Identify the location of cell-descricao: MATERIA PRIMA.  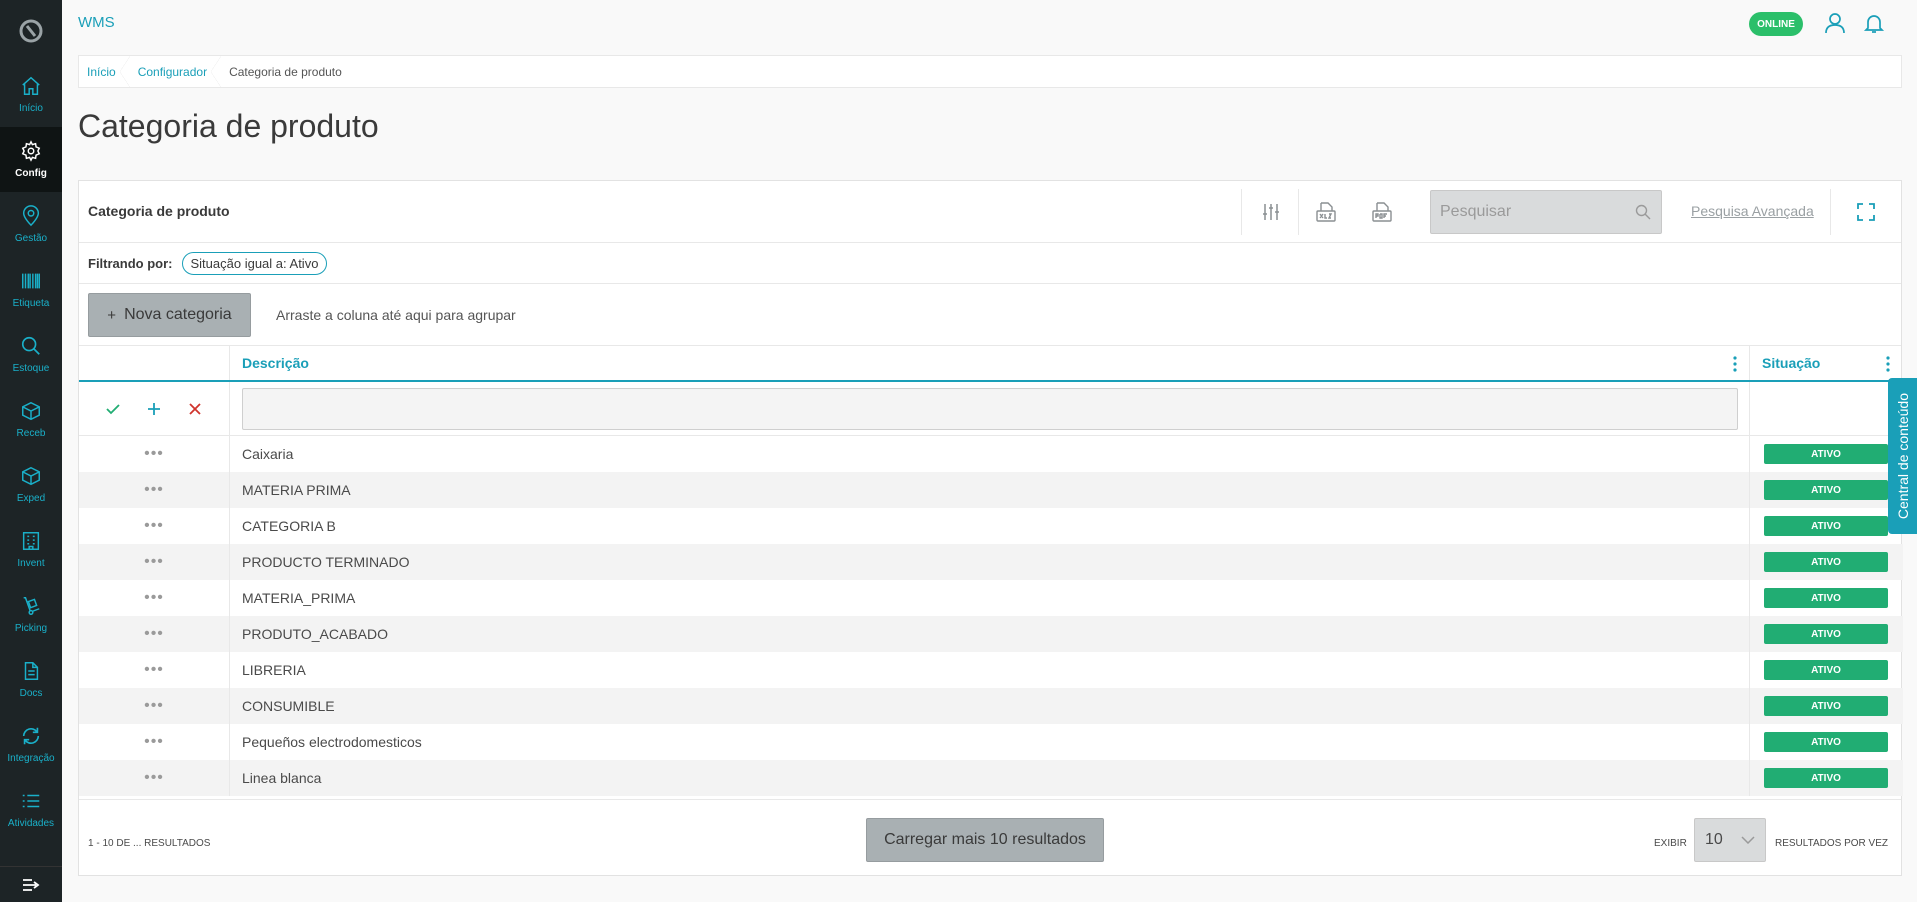
(990, 490).